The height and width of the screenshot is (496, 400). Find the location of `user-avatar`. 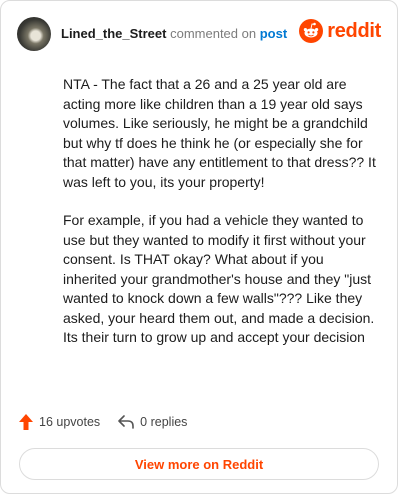

user-avatar is located at coordinates (34, 34).